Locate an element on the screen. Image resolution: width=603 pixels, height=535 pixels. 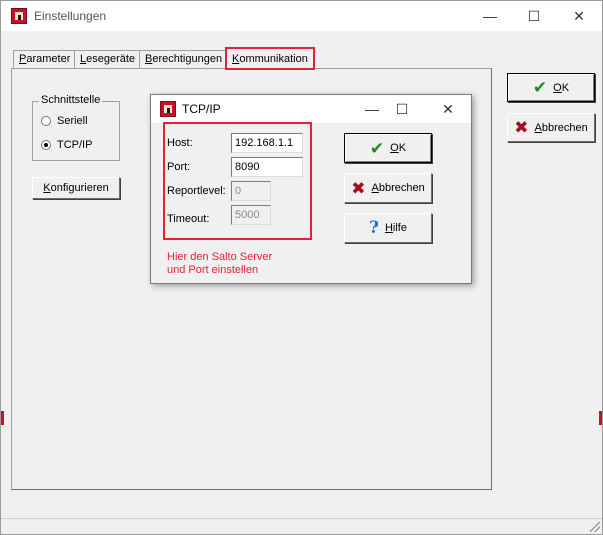
radio-seriell-circle is located at coordinates (46, 121).